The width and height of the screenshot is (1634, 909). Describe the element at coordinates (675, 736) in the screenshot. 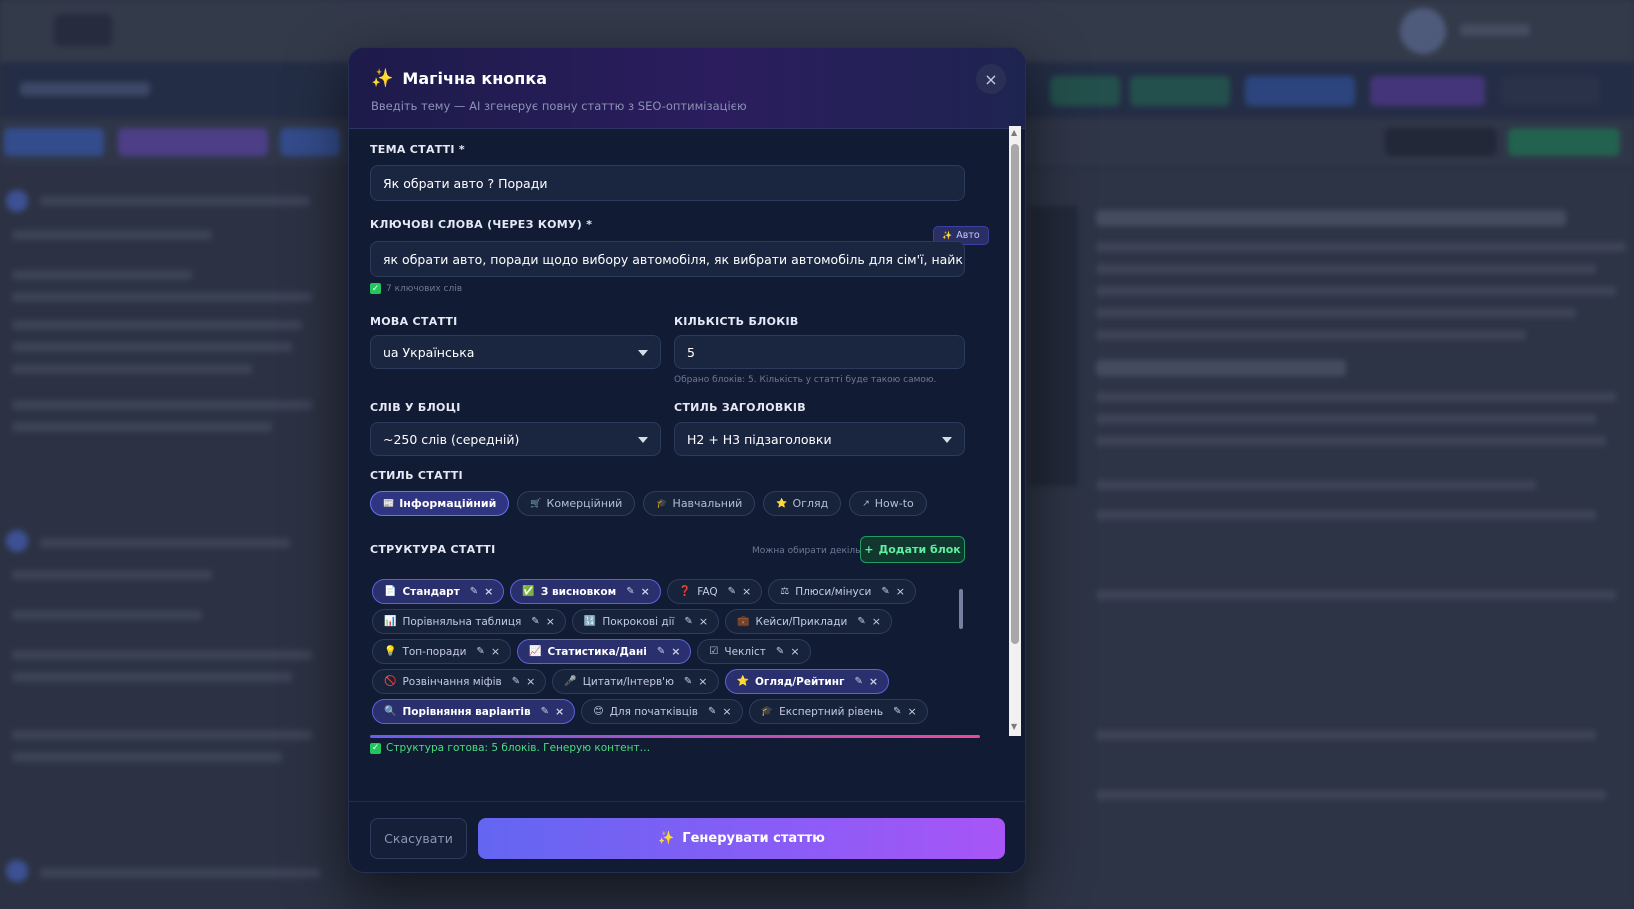

I see `generation-progress-bar` at that location.